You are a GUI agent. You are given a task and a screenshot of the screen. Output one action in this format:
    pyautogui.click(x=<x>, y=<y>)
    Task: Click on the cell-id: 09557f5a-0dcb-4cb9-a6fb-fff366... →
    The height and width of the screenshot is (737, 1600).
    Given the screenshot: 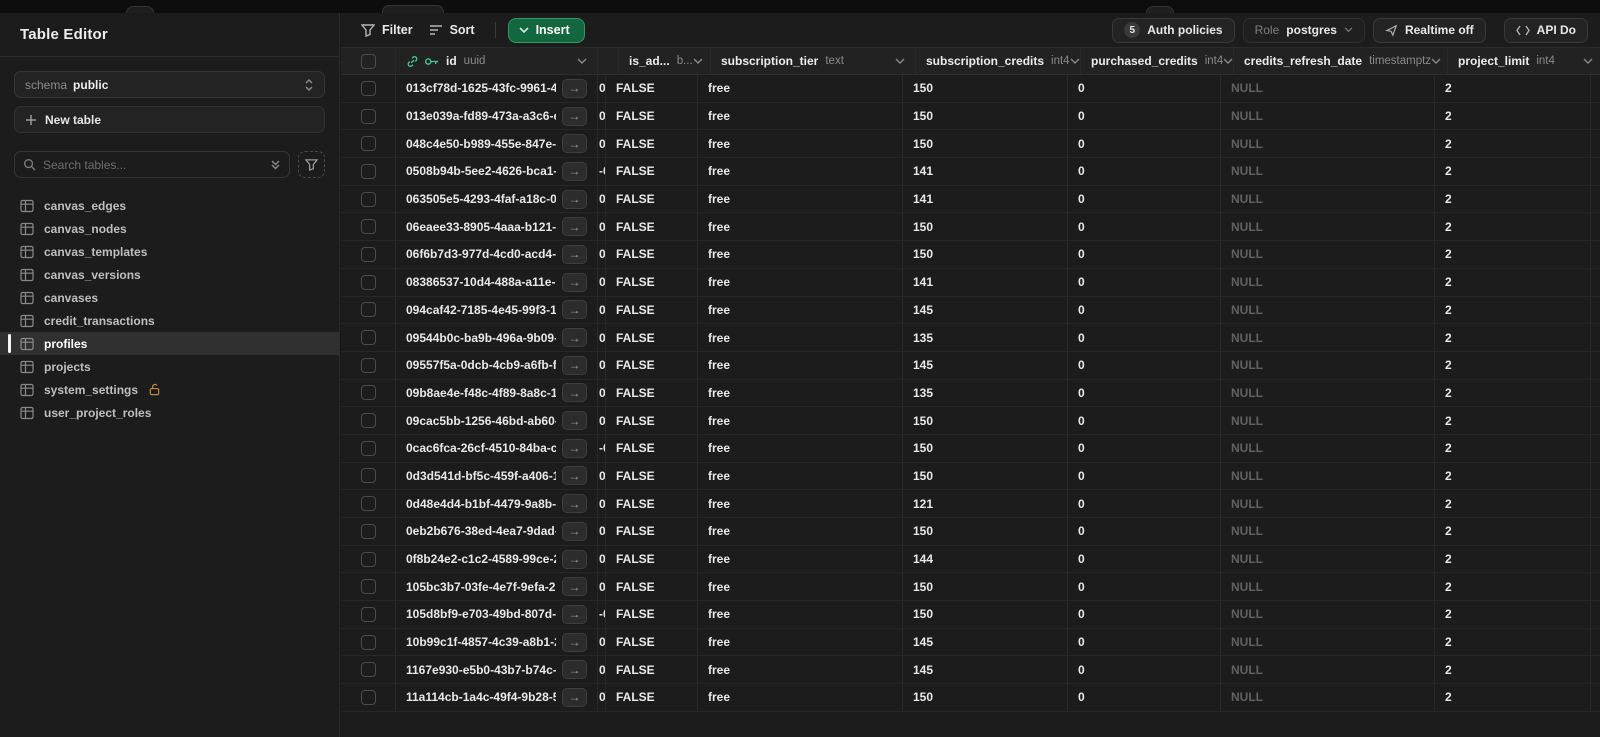 What is the action you would take?
    pyautogui.click(x=497, y=365)
    